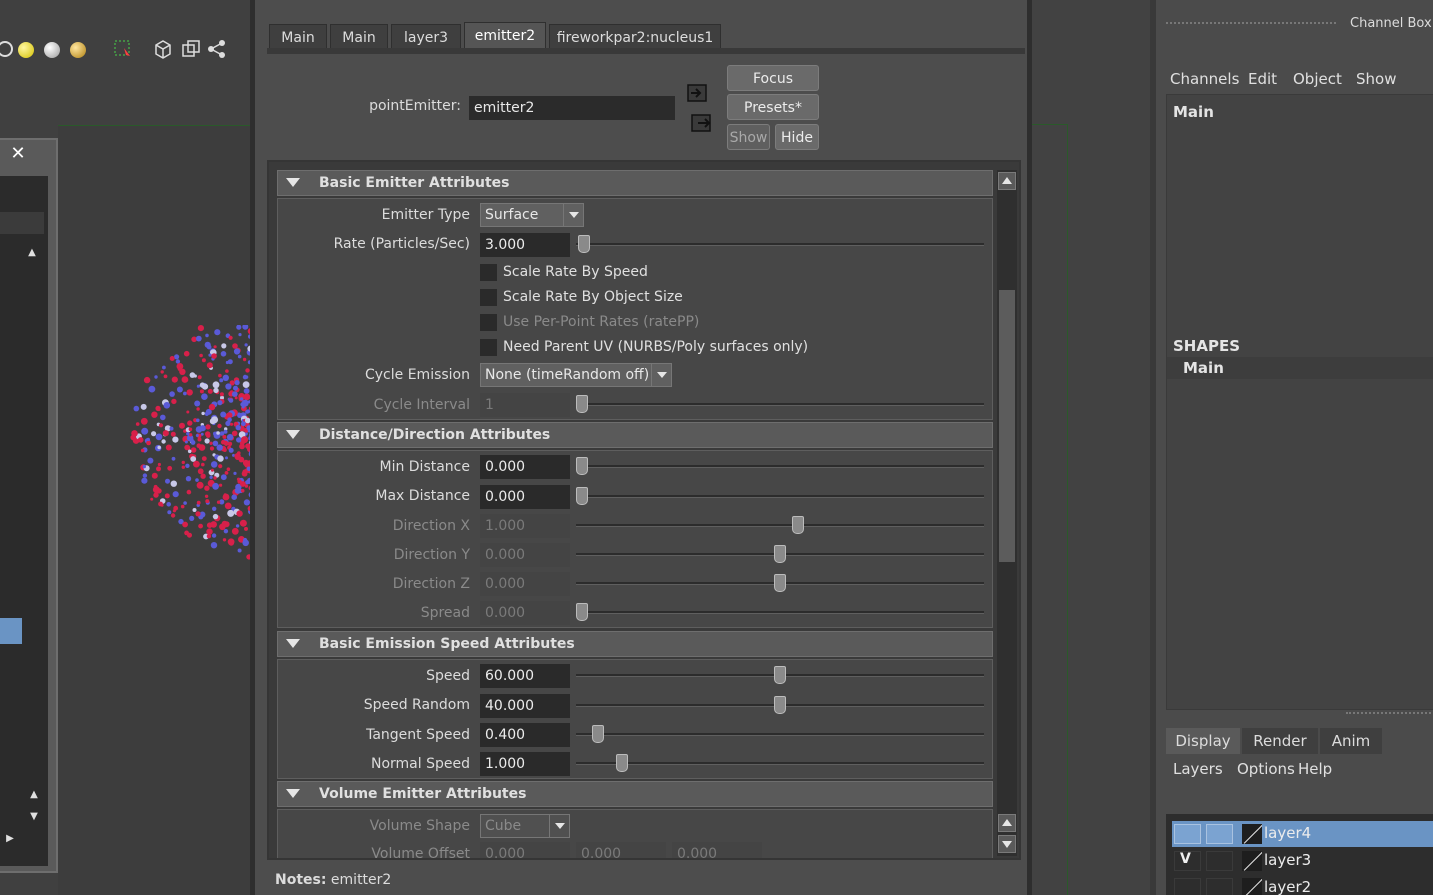  What do you see at coordinates (584, 244) in the screenshot?
I see `rate-slider-handle` at bounding box center [584, 244].